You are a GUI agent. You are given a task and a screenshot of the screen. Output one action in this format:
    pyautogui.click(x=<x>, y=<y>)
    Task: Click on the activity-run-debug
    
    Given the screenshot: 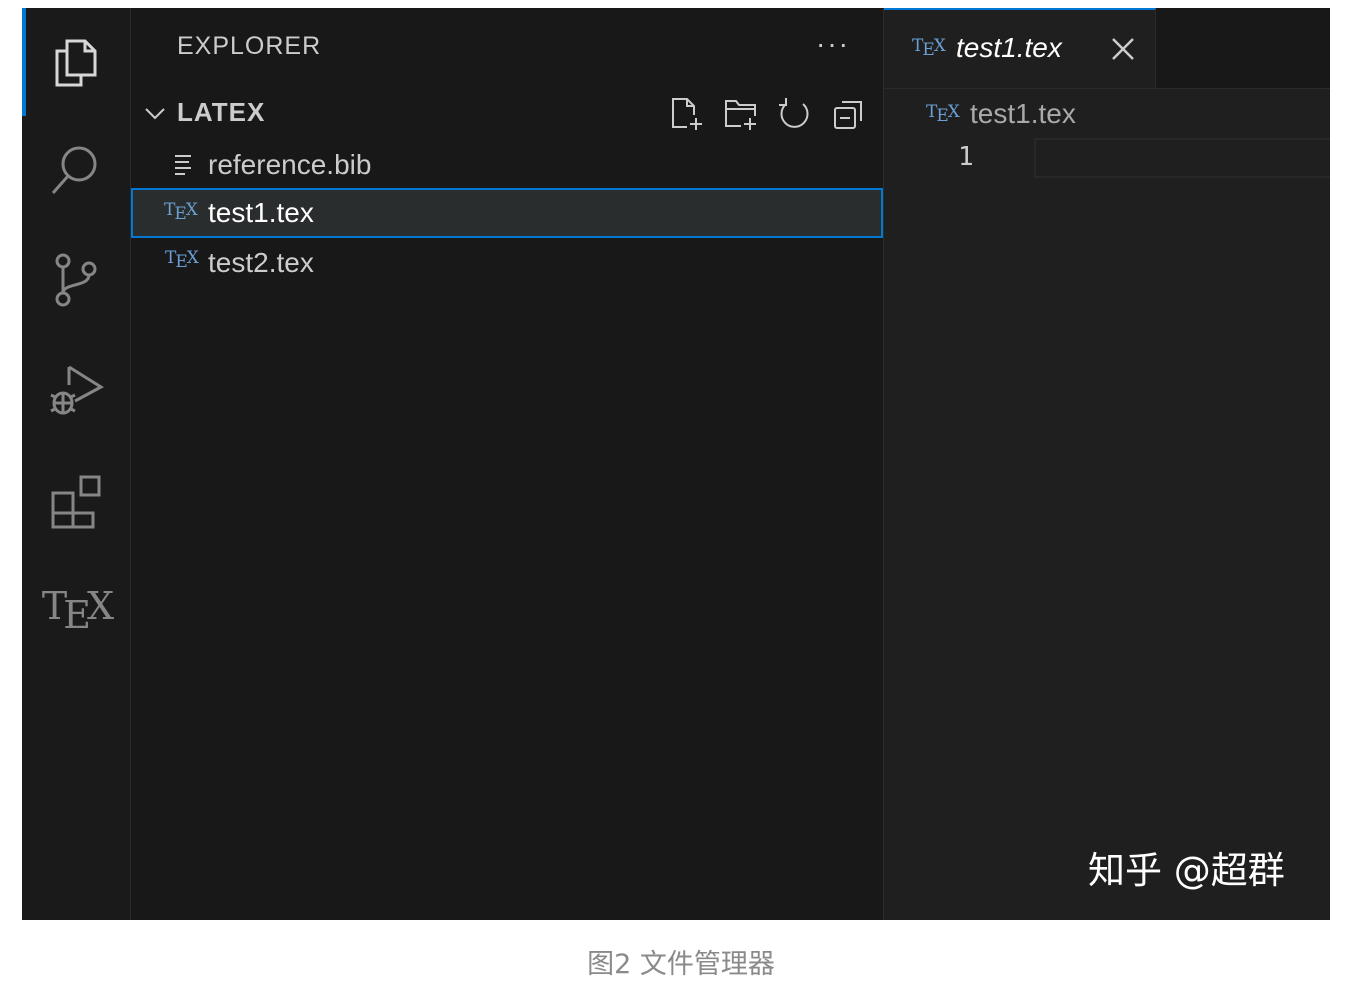 What is the action you would take?
    pyautogui.click(x=76, y=390)
    